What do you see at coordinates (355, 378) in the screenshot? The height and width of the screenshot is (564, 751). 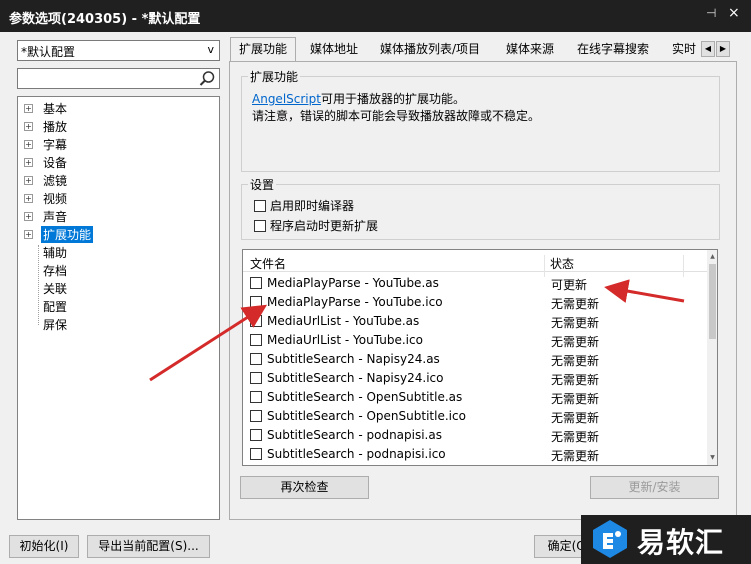 I see `row-filename: SubtitleSearch - Napisy24.ico` at bounding box center [355, 378].